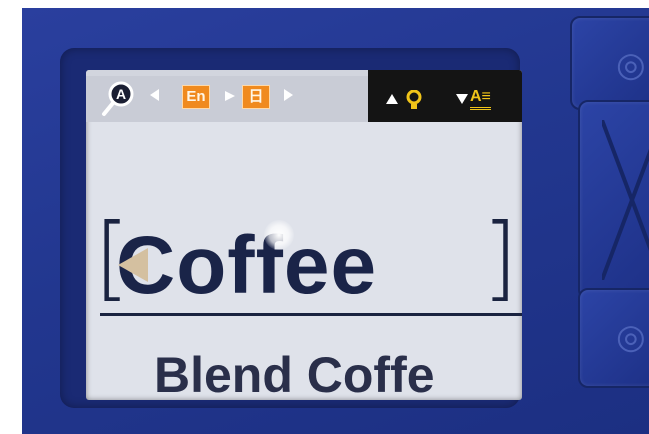  Describe the element at coordinates (121, 94) in the screenshot. I see `svg-text: A` at that location.